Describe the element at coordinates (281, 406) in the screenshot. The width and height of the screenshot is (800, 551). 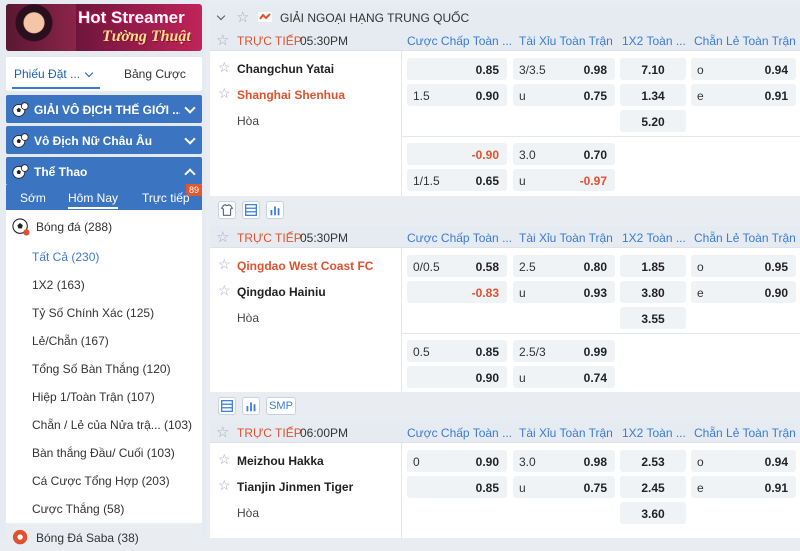
I see `smp-button: SMP` at that location.